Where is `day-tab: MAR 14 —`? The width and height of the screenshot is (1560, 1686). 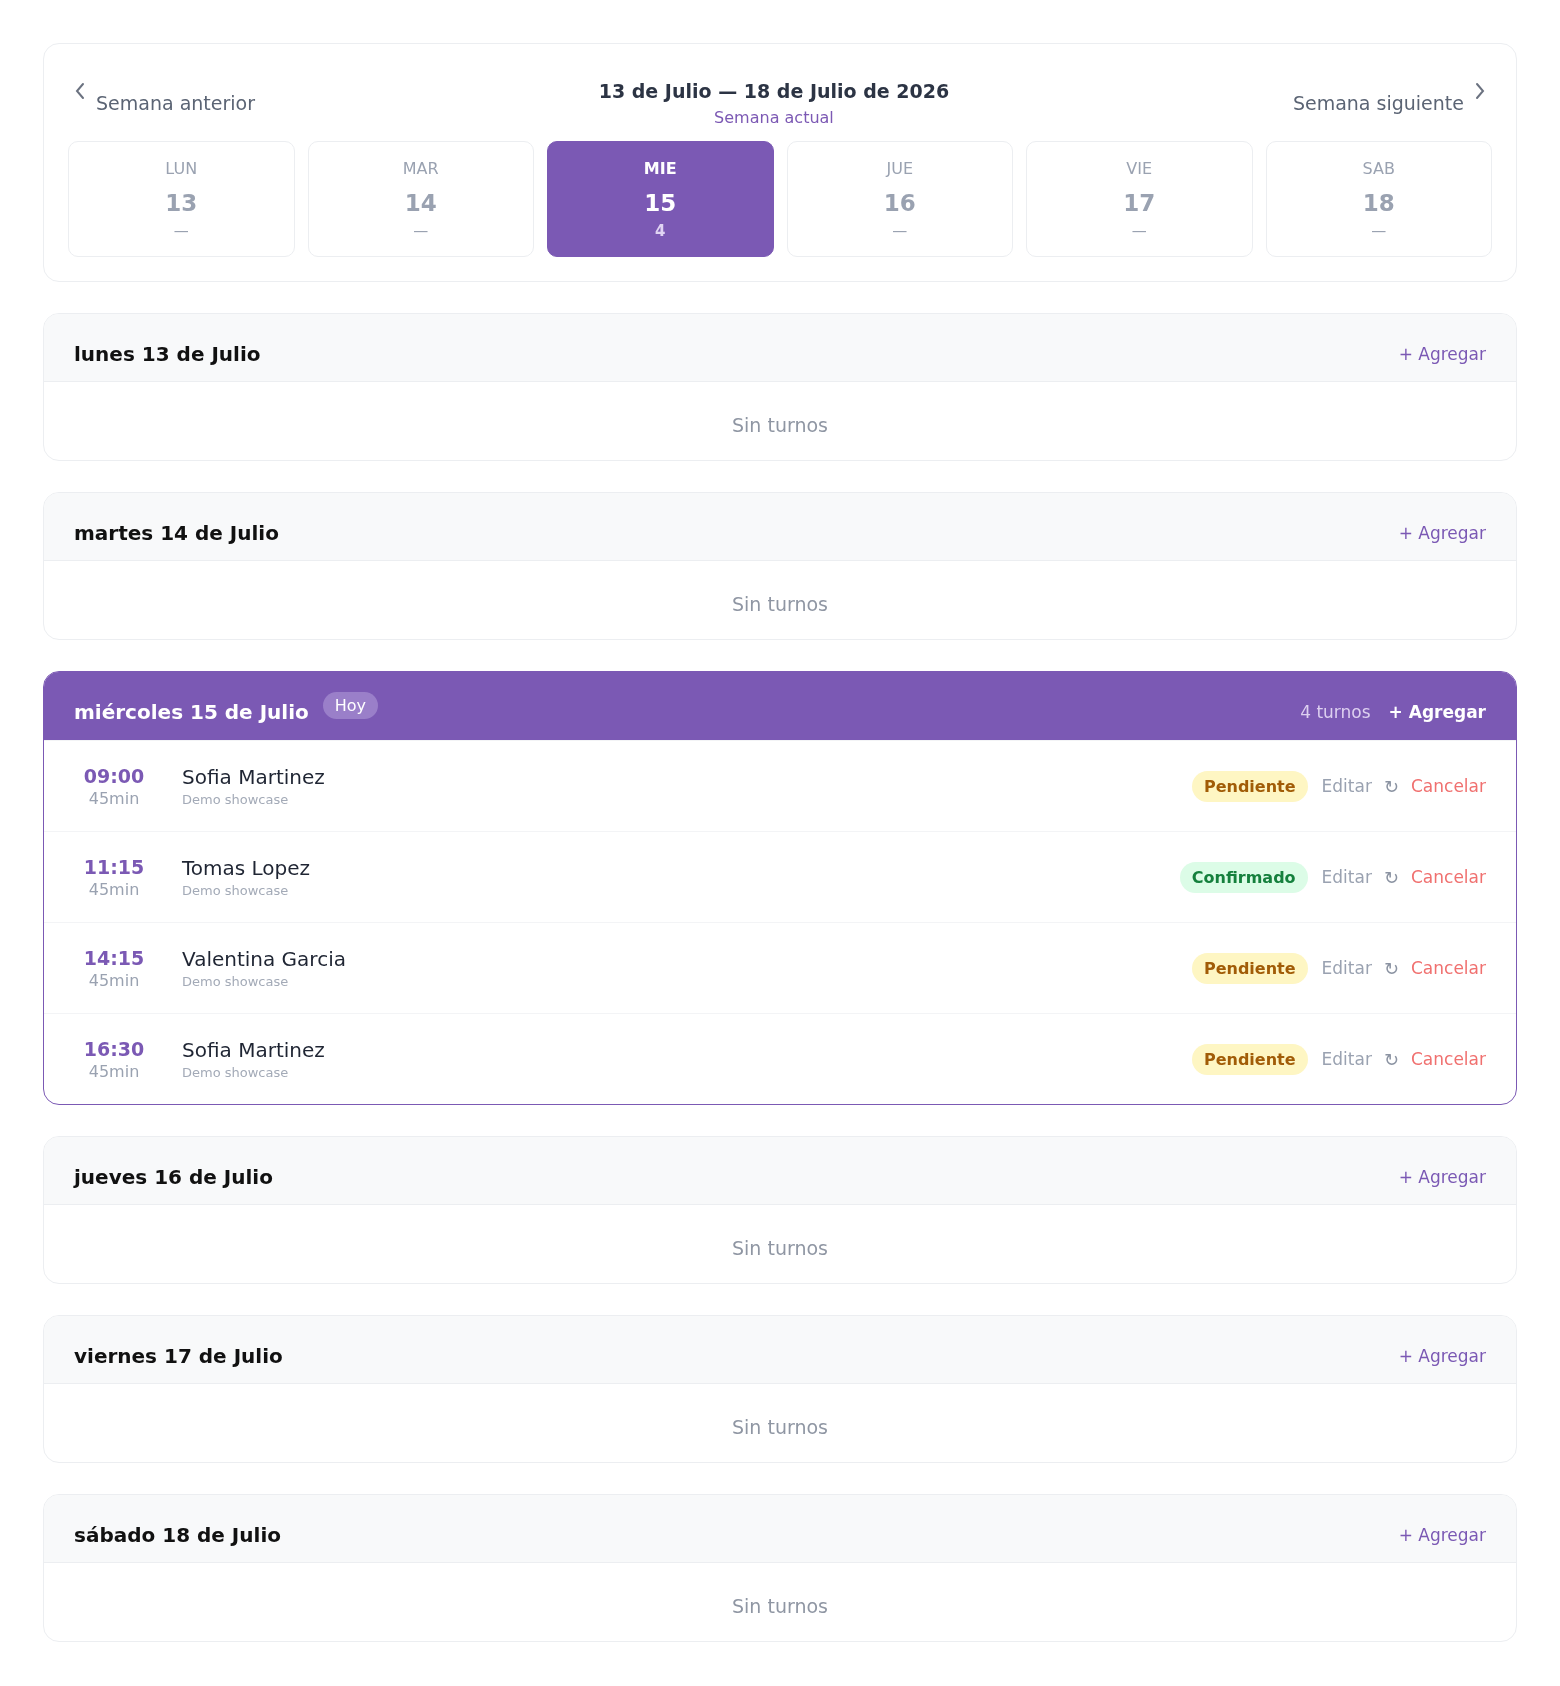 day-tab: MAR 14 — is located at coordinates (420, 199).